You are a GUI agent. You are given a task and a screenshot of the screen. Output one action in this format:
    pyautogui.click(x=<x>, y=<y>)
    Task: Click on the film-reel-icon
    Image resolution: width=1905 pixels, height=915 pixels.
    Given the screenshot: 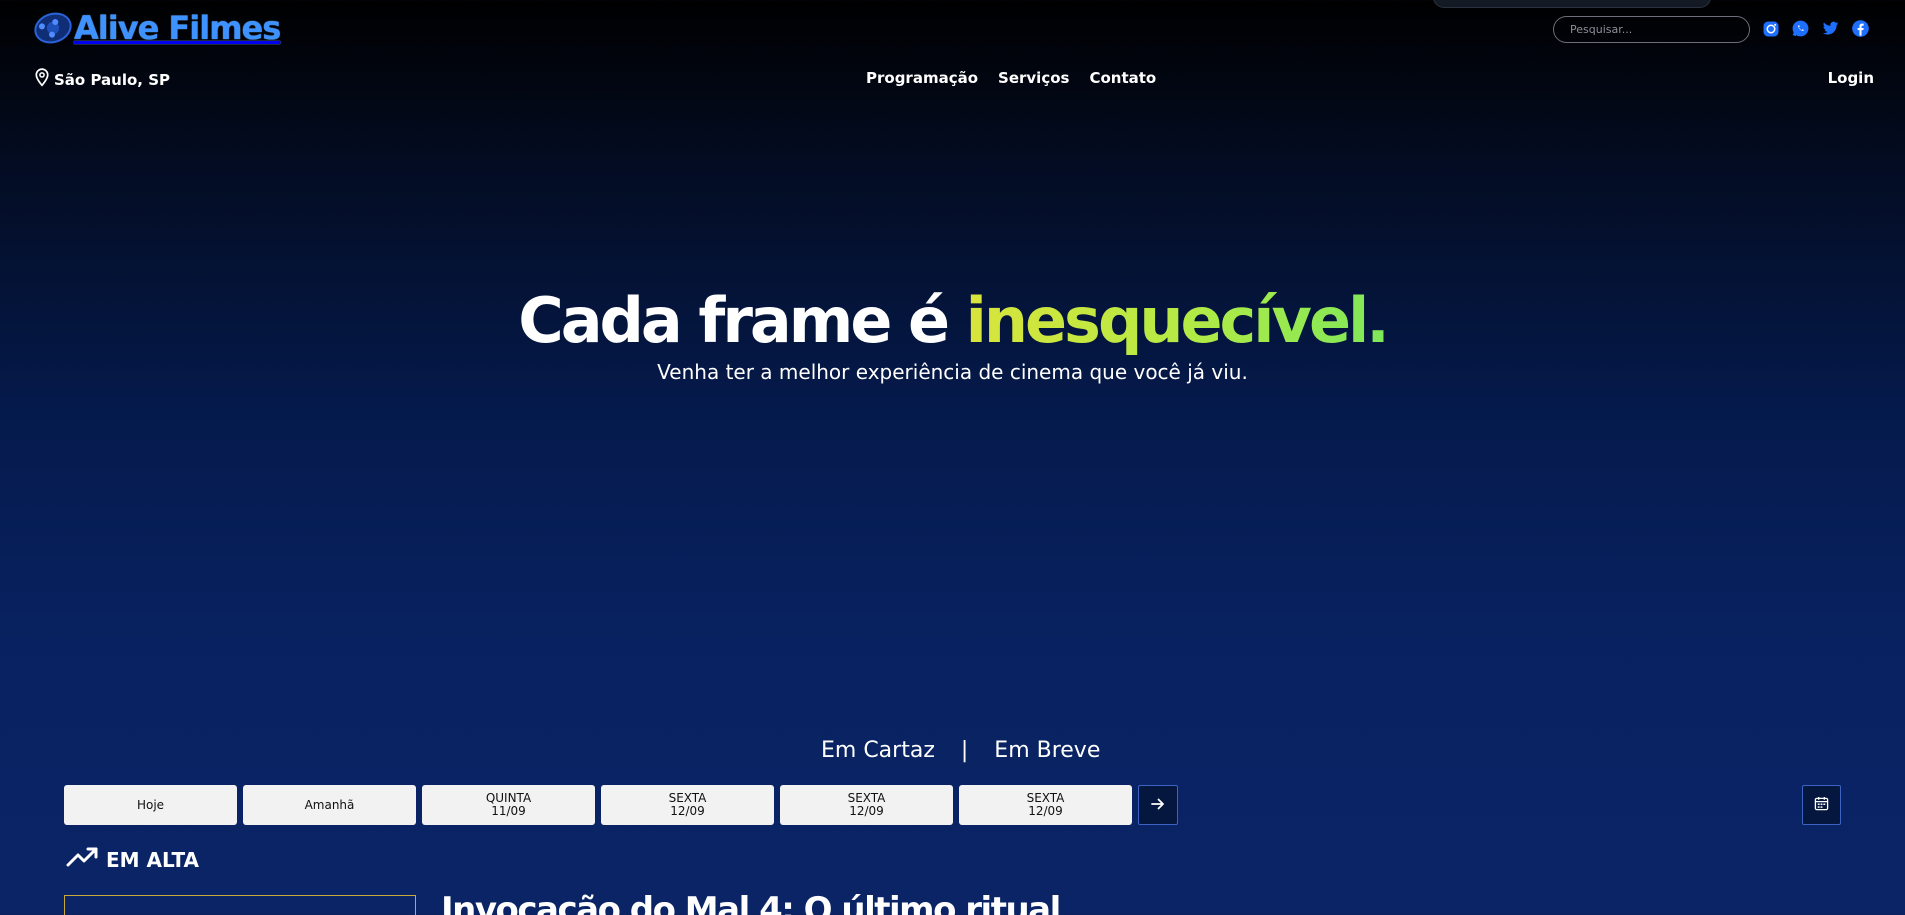 What is the action you would take?
    pyautogui.click(x=53, y=28)
    